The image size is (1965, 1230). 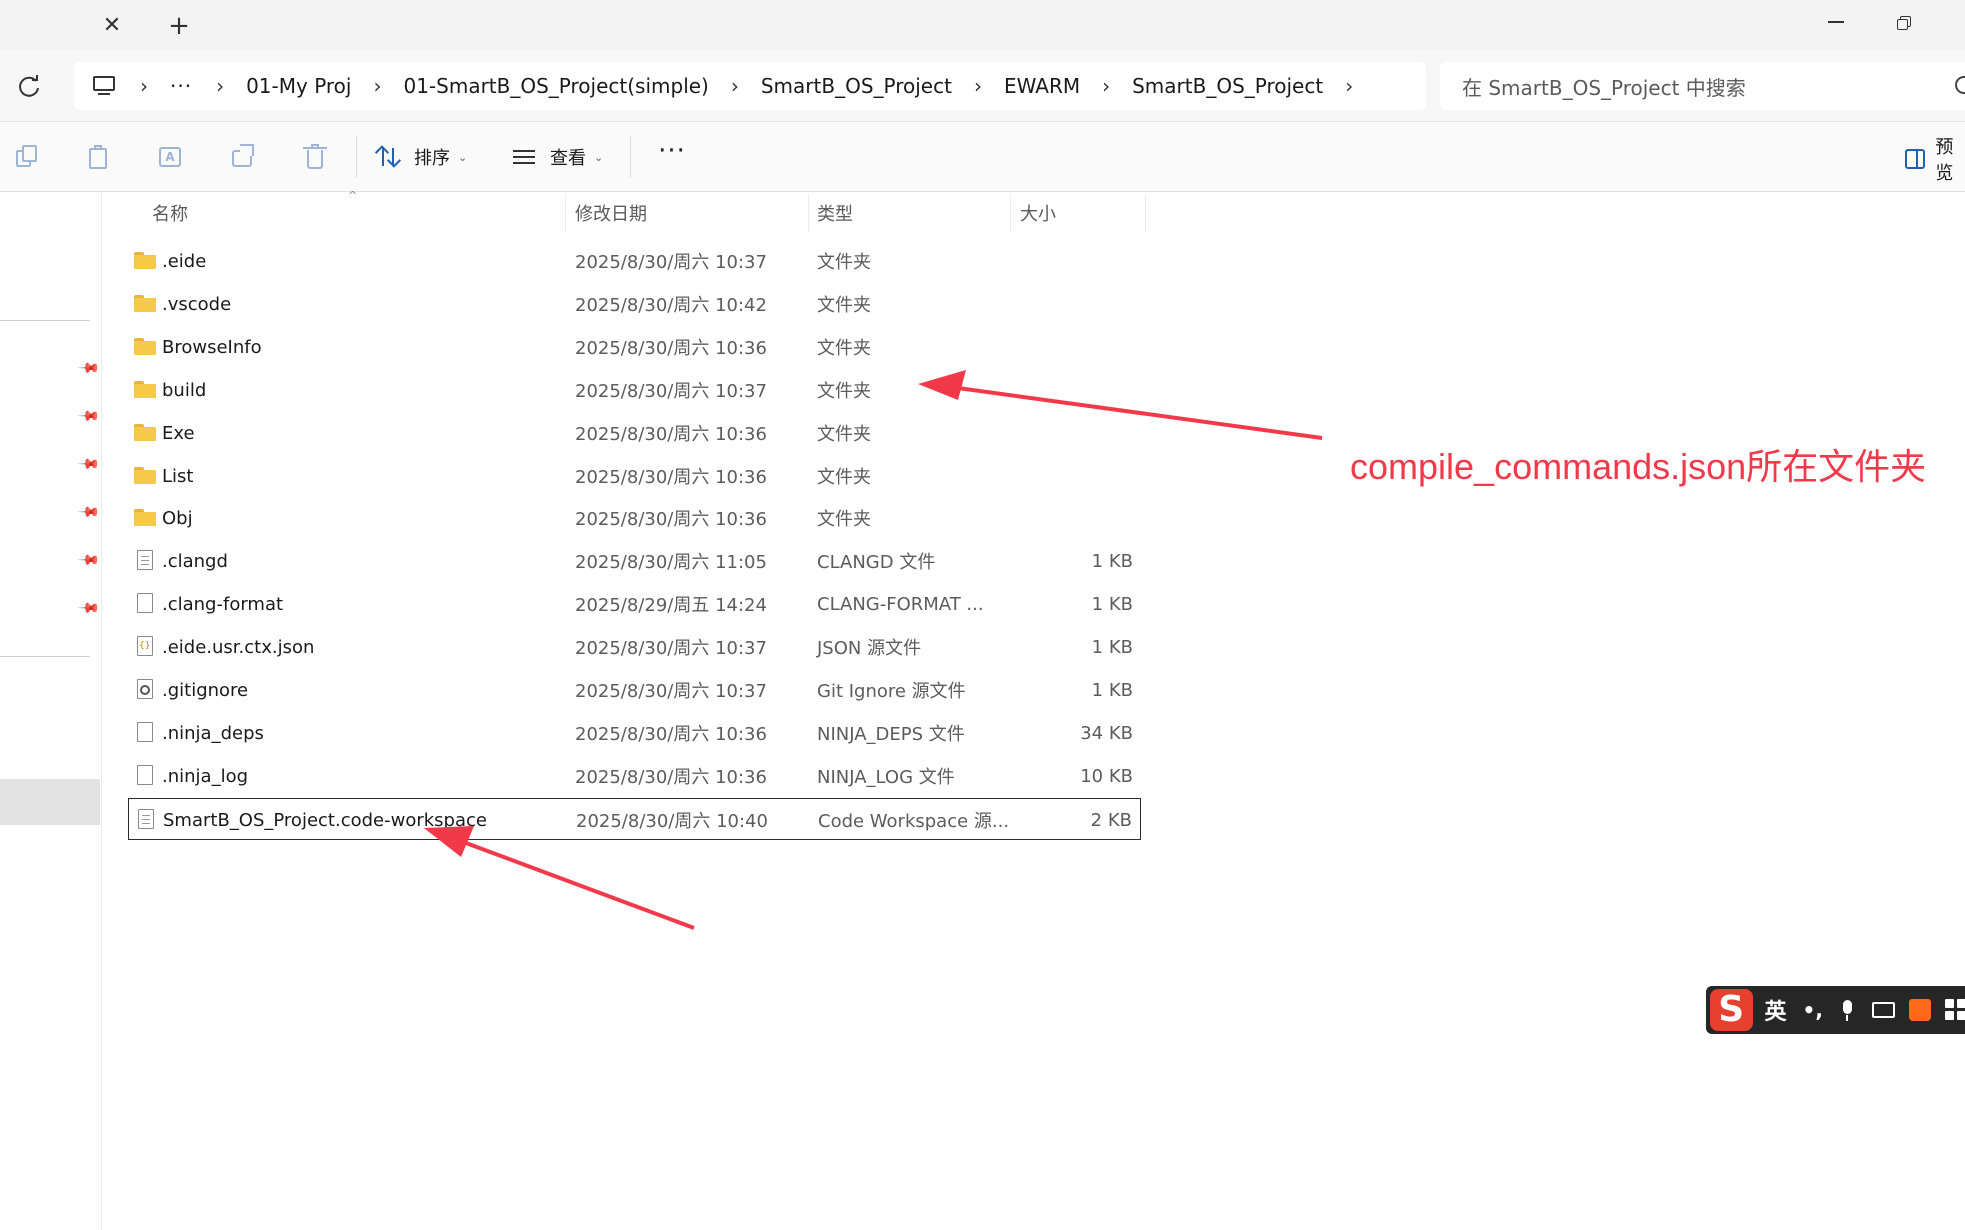 What do you see at coordinates (298, 86) in the screenshot?
I see `breadcrumb-item-my-proj: 01-My Proj` at bounding box center [298, 86].